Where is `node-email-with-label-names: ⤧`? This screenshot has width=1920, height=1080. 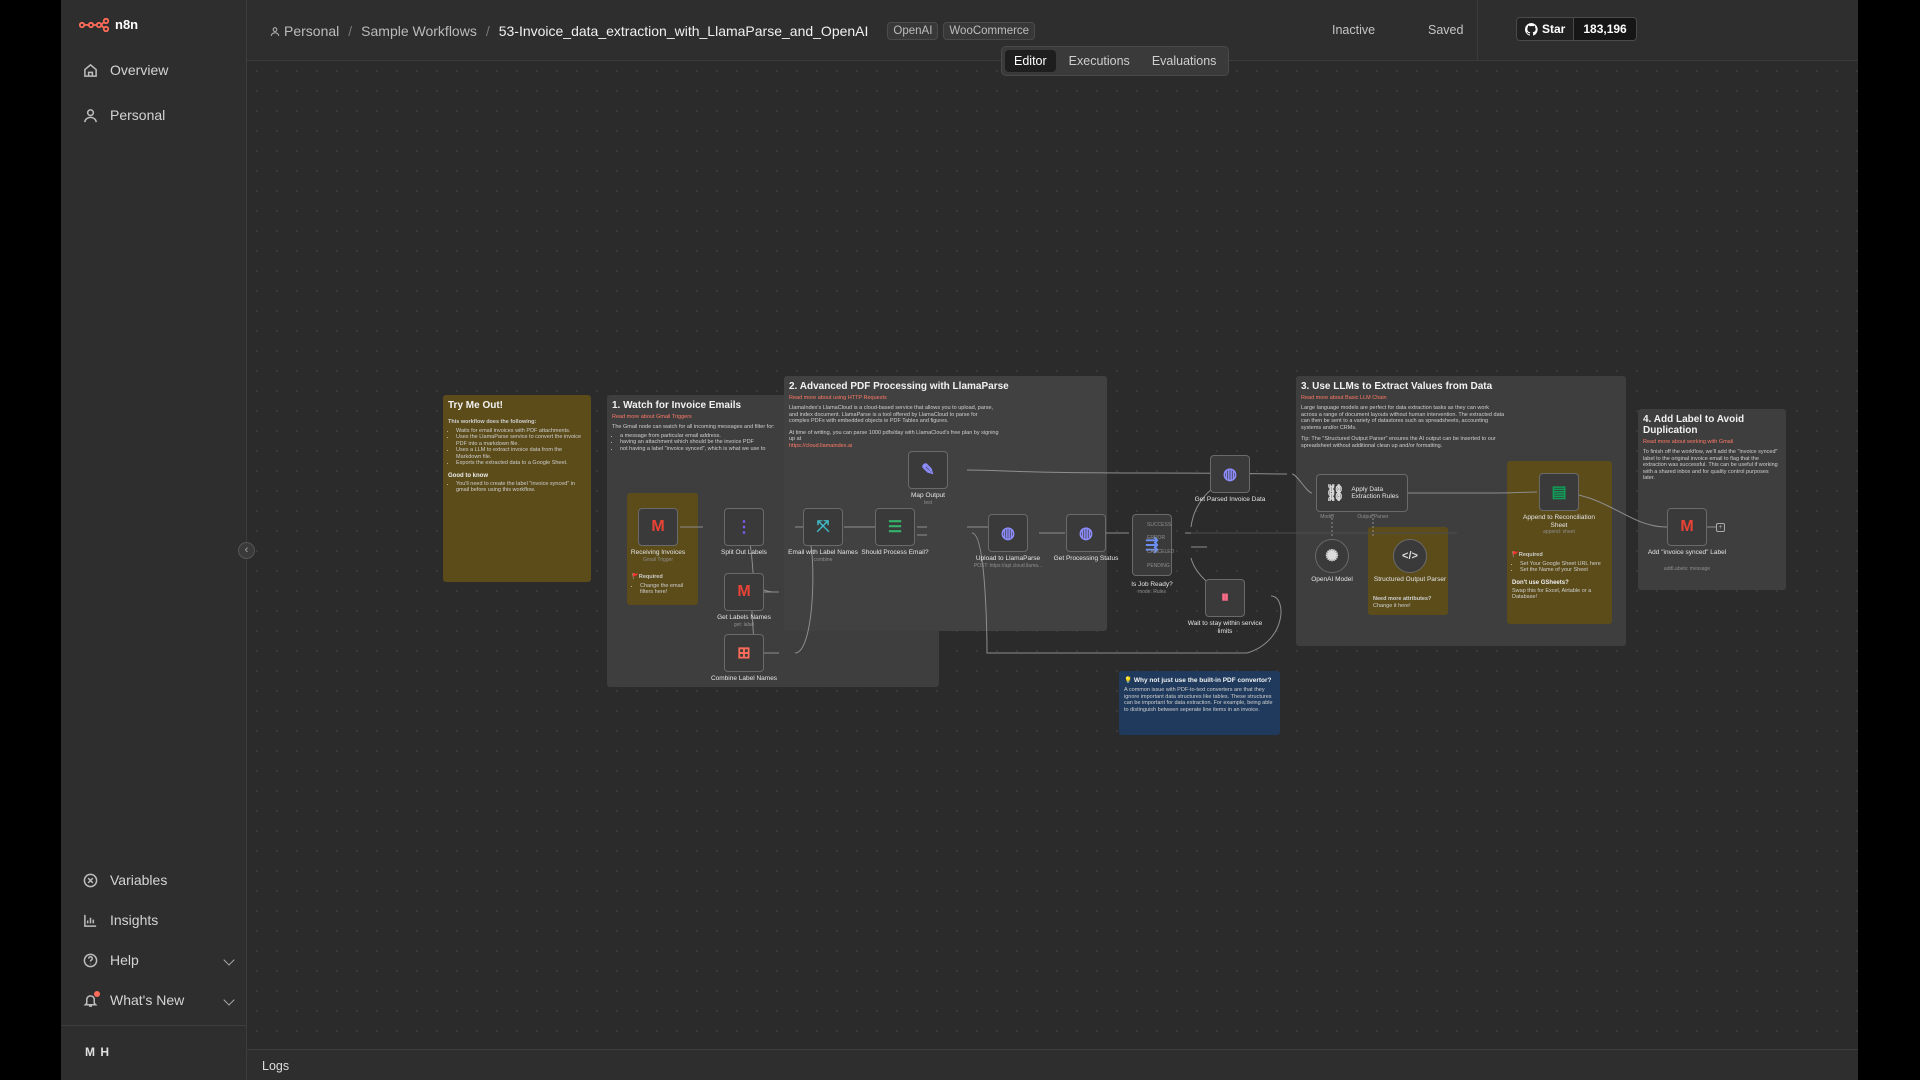 node-email-with-label-names: ⤧ is located at coordinates (823, 527).